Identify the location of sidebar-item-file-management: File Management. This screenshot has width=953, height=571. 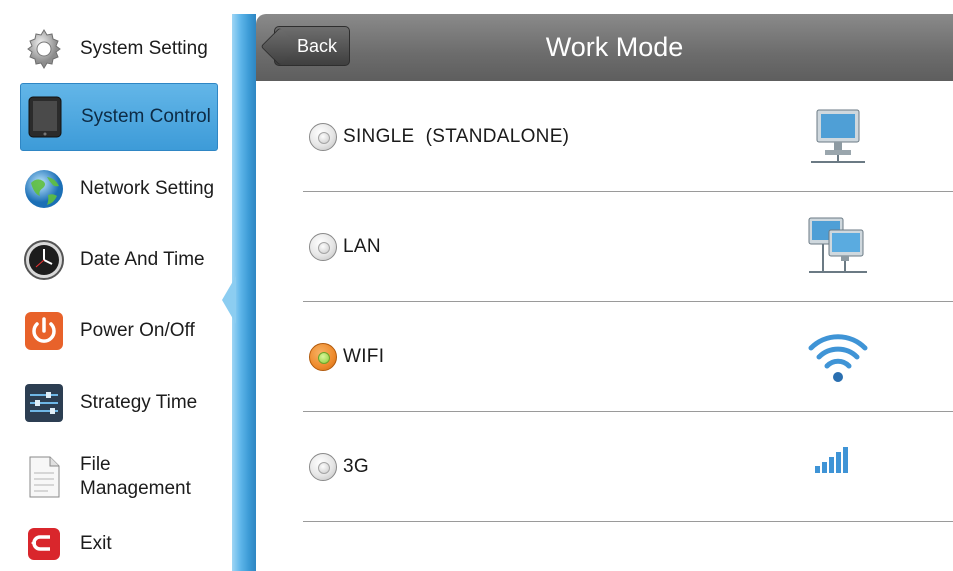
(119, 477).